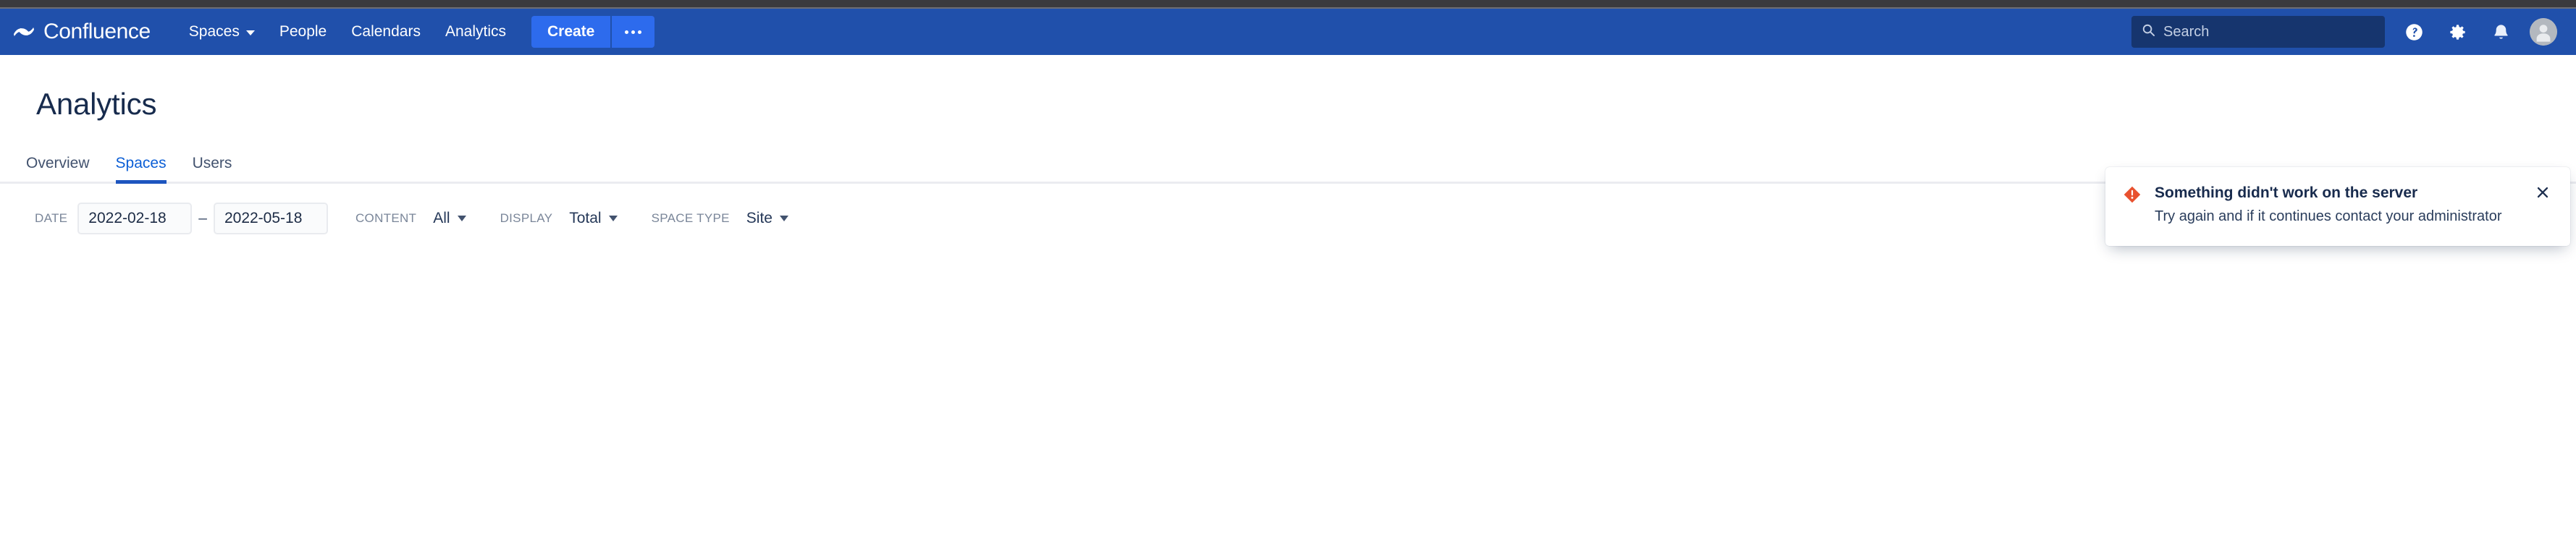 This screenshot has height=544, width=2576. I want to click on nav-item-spaces: Spaces, so click(222, 32).